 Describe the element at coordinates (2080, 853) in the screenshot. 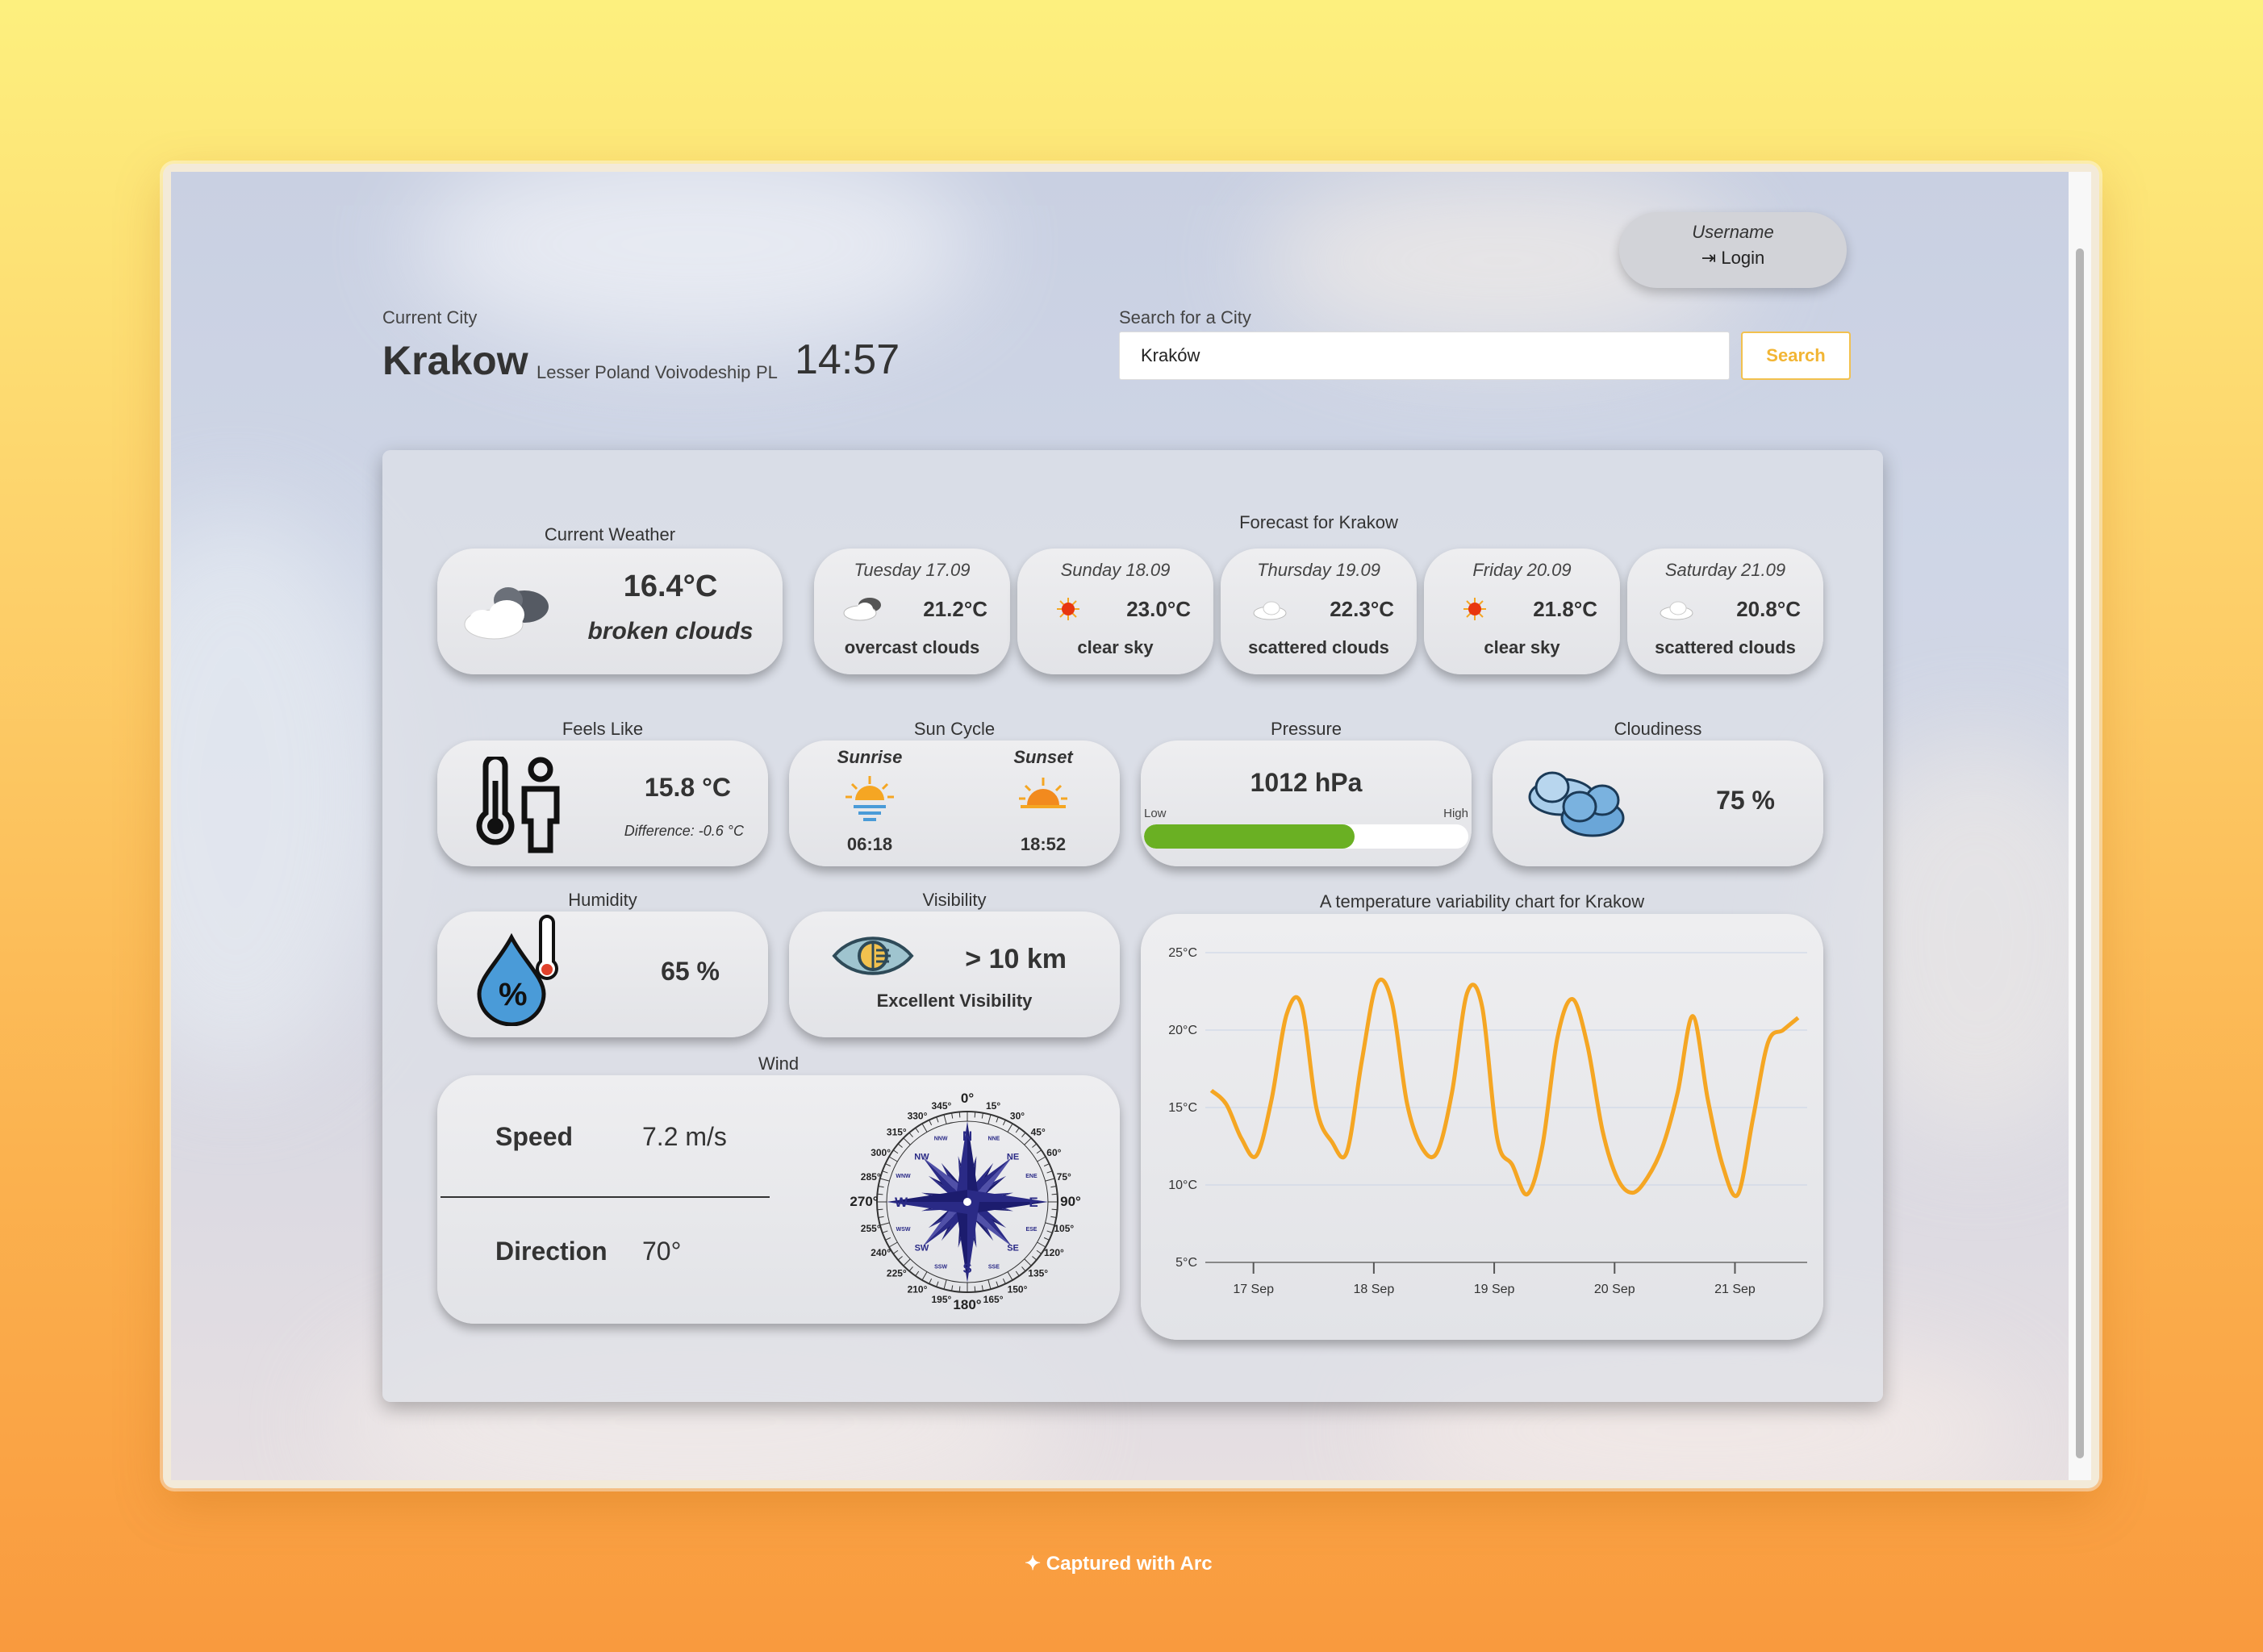

I see `scrollbar-thumb` at that location.